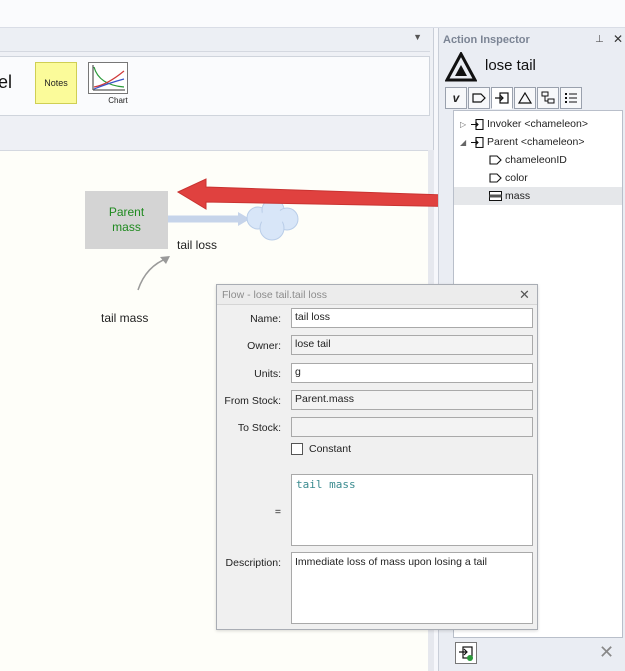 This screenshot has width=625, height=671. Describe the element at coordinates (377, 295) in the screenshot. I see `flow-dialog-titlebar: Flow - lose tail.tail loss ✕` at that location.